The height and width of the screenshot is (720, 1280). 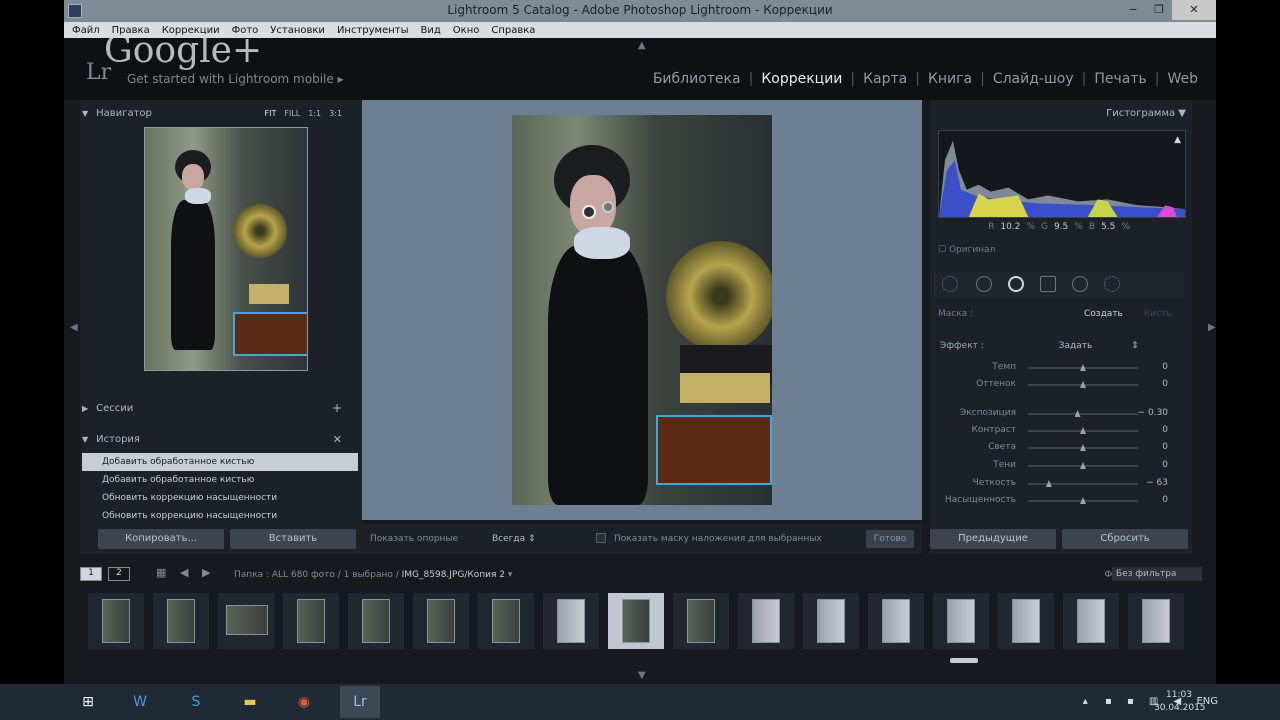 I want to click on lightroom-icon: Lr, so click(x=360, y=702).